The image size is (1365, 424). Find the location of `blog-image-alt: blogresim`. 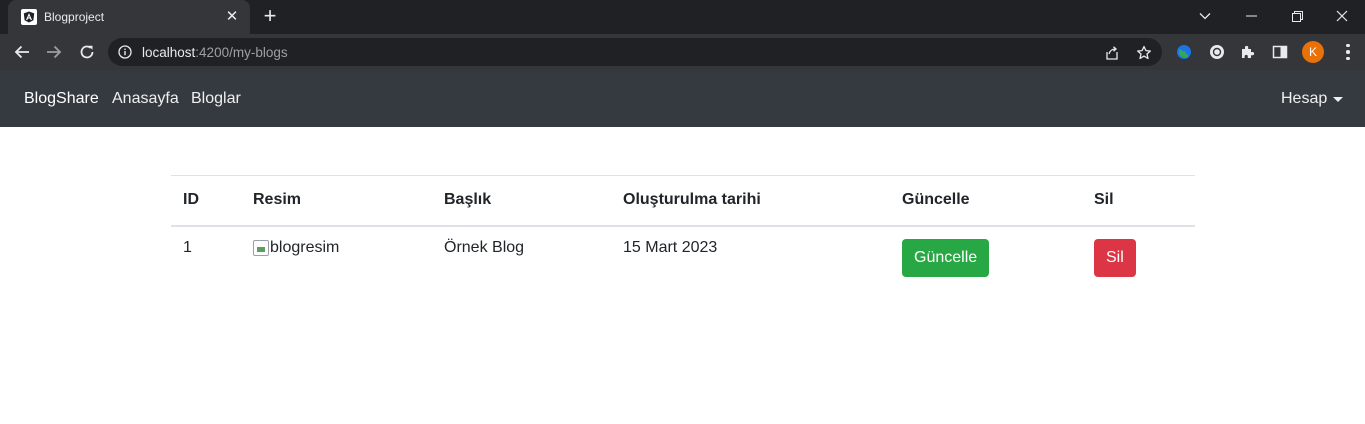

blog-image-alt: blogresim is located at coordinates (305, 247).